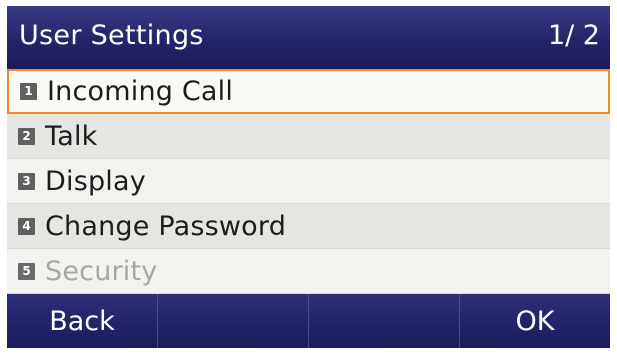 The image size is (617, 354). What do you see at coordinates (140, 91) in the screenshot?
I see `menu-item-label: Incoming Call` at bounding box center [140, 91].